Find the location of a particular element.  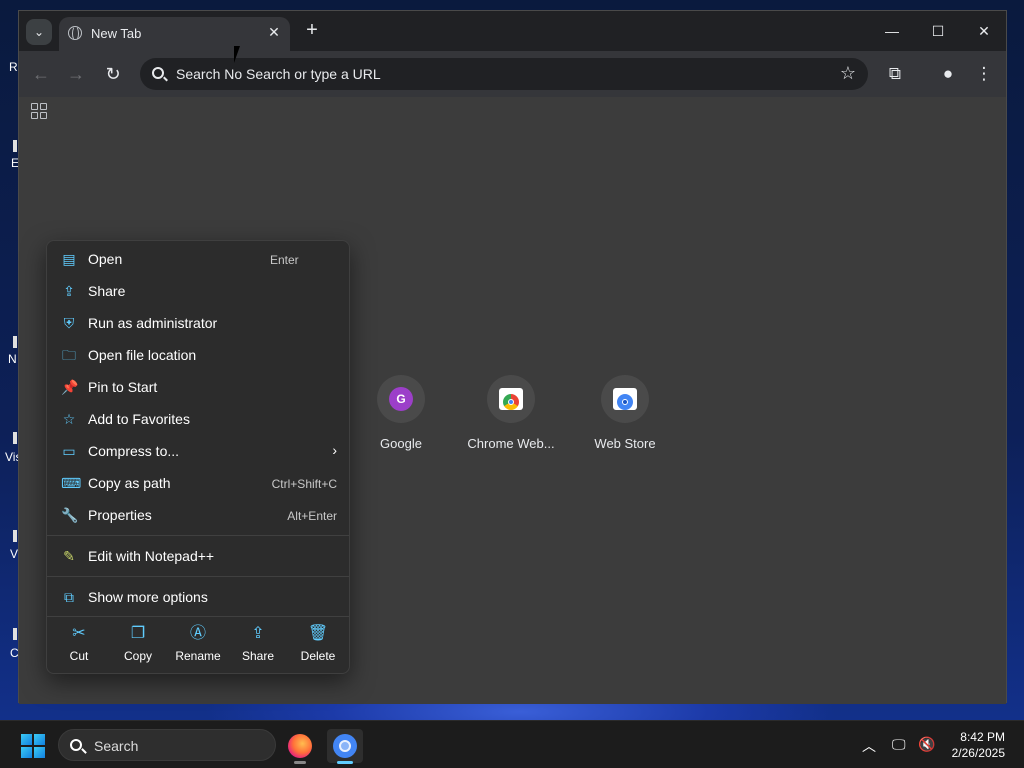

tab-close-icon: ✕ is located at coordinates (274, 32).